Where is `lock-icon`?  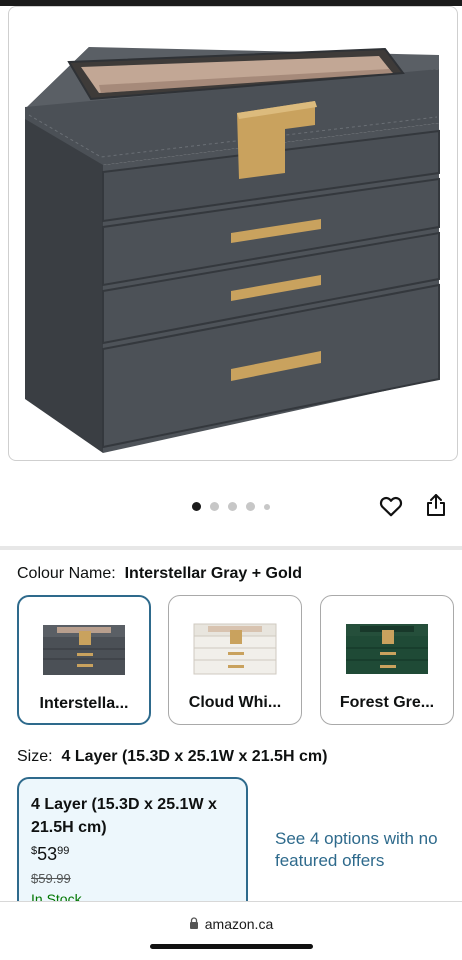
lock-icon is located at coordinates (194, 924).